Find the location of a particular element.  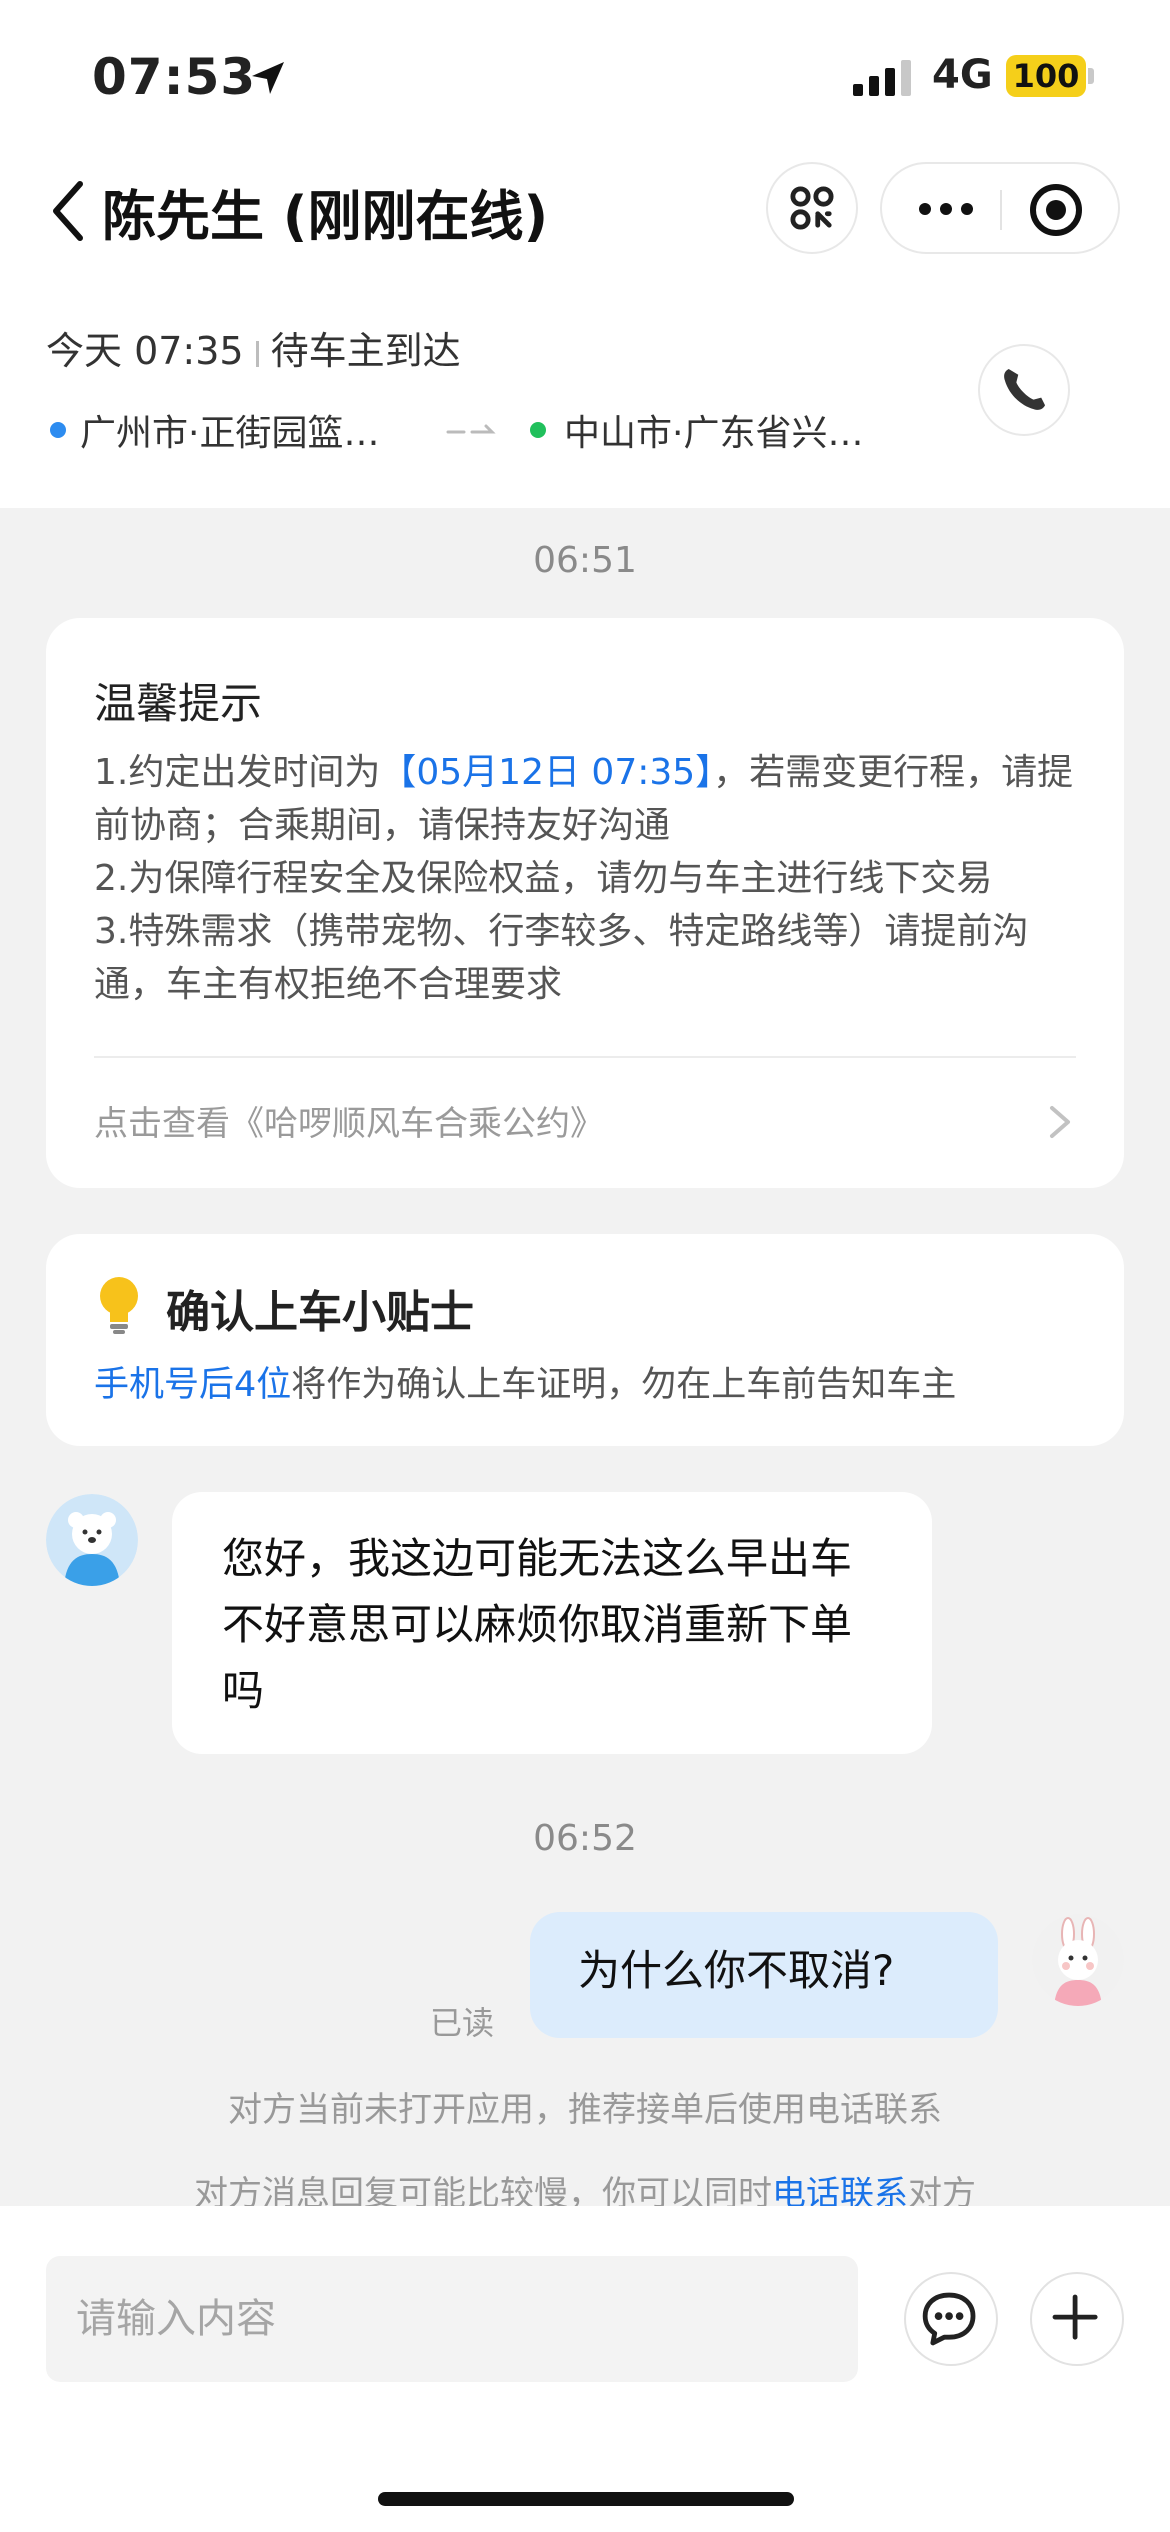

plus-icon is located at coordinates (1075, 2317).